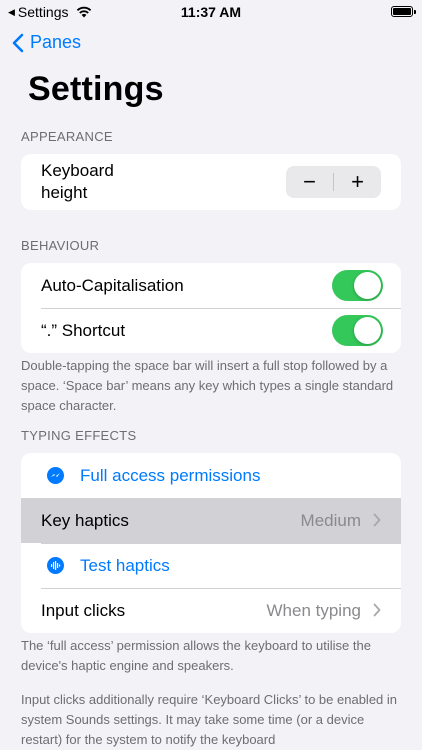 The width and height of the screenshot is (422, 750). What do you see at coordinates (403, 11) in the screenshot?
I see `battery-icon` at bounding box center [403, 11].